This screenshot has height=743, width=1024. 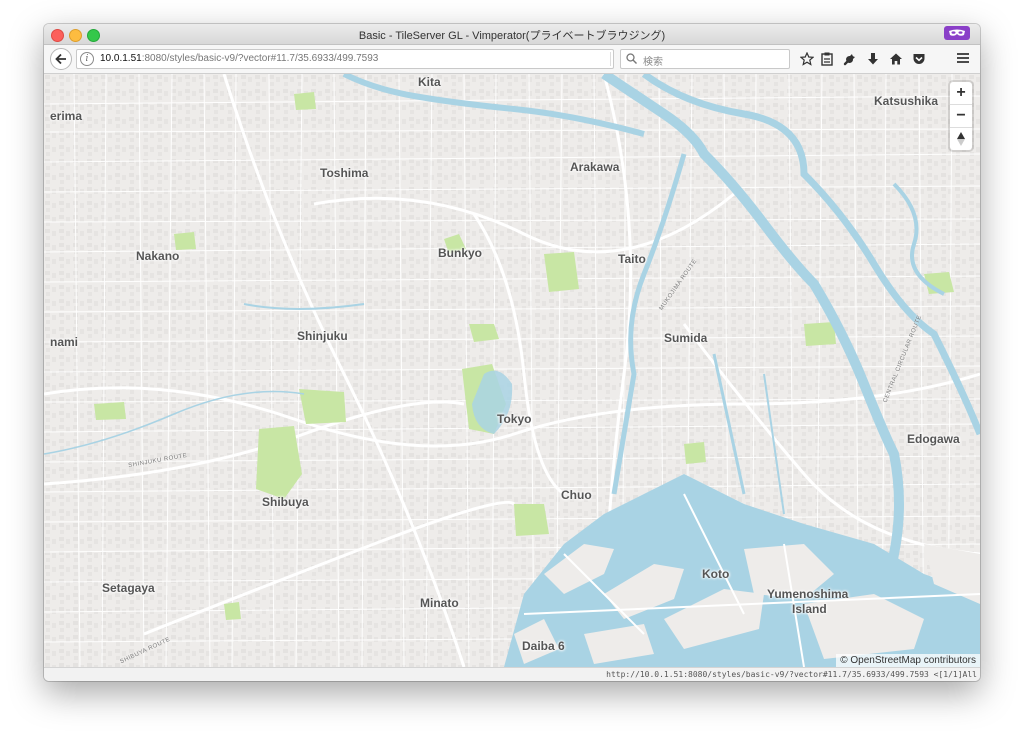 What do you see at coordinates (808, 594) in the screenshot?
I see `place-label-yumenoshima: Yumenoshima` at bounding box center [808, 594].